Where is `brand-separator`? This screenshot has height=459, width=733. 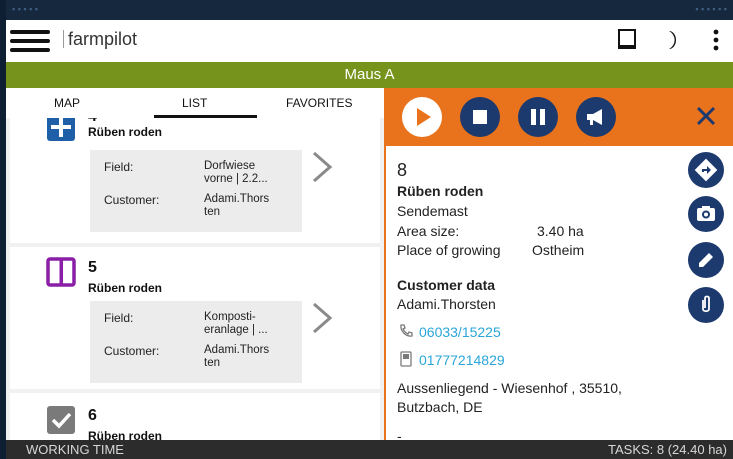
brand-separator is located at coordinates (63, 39).